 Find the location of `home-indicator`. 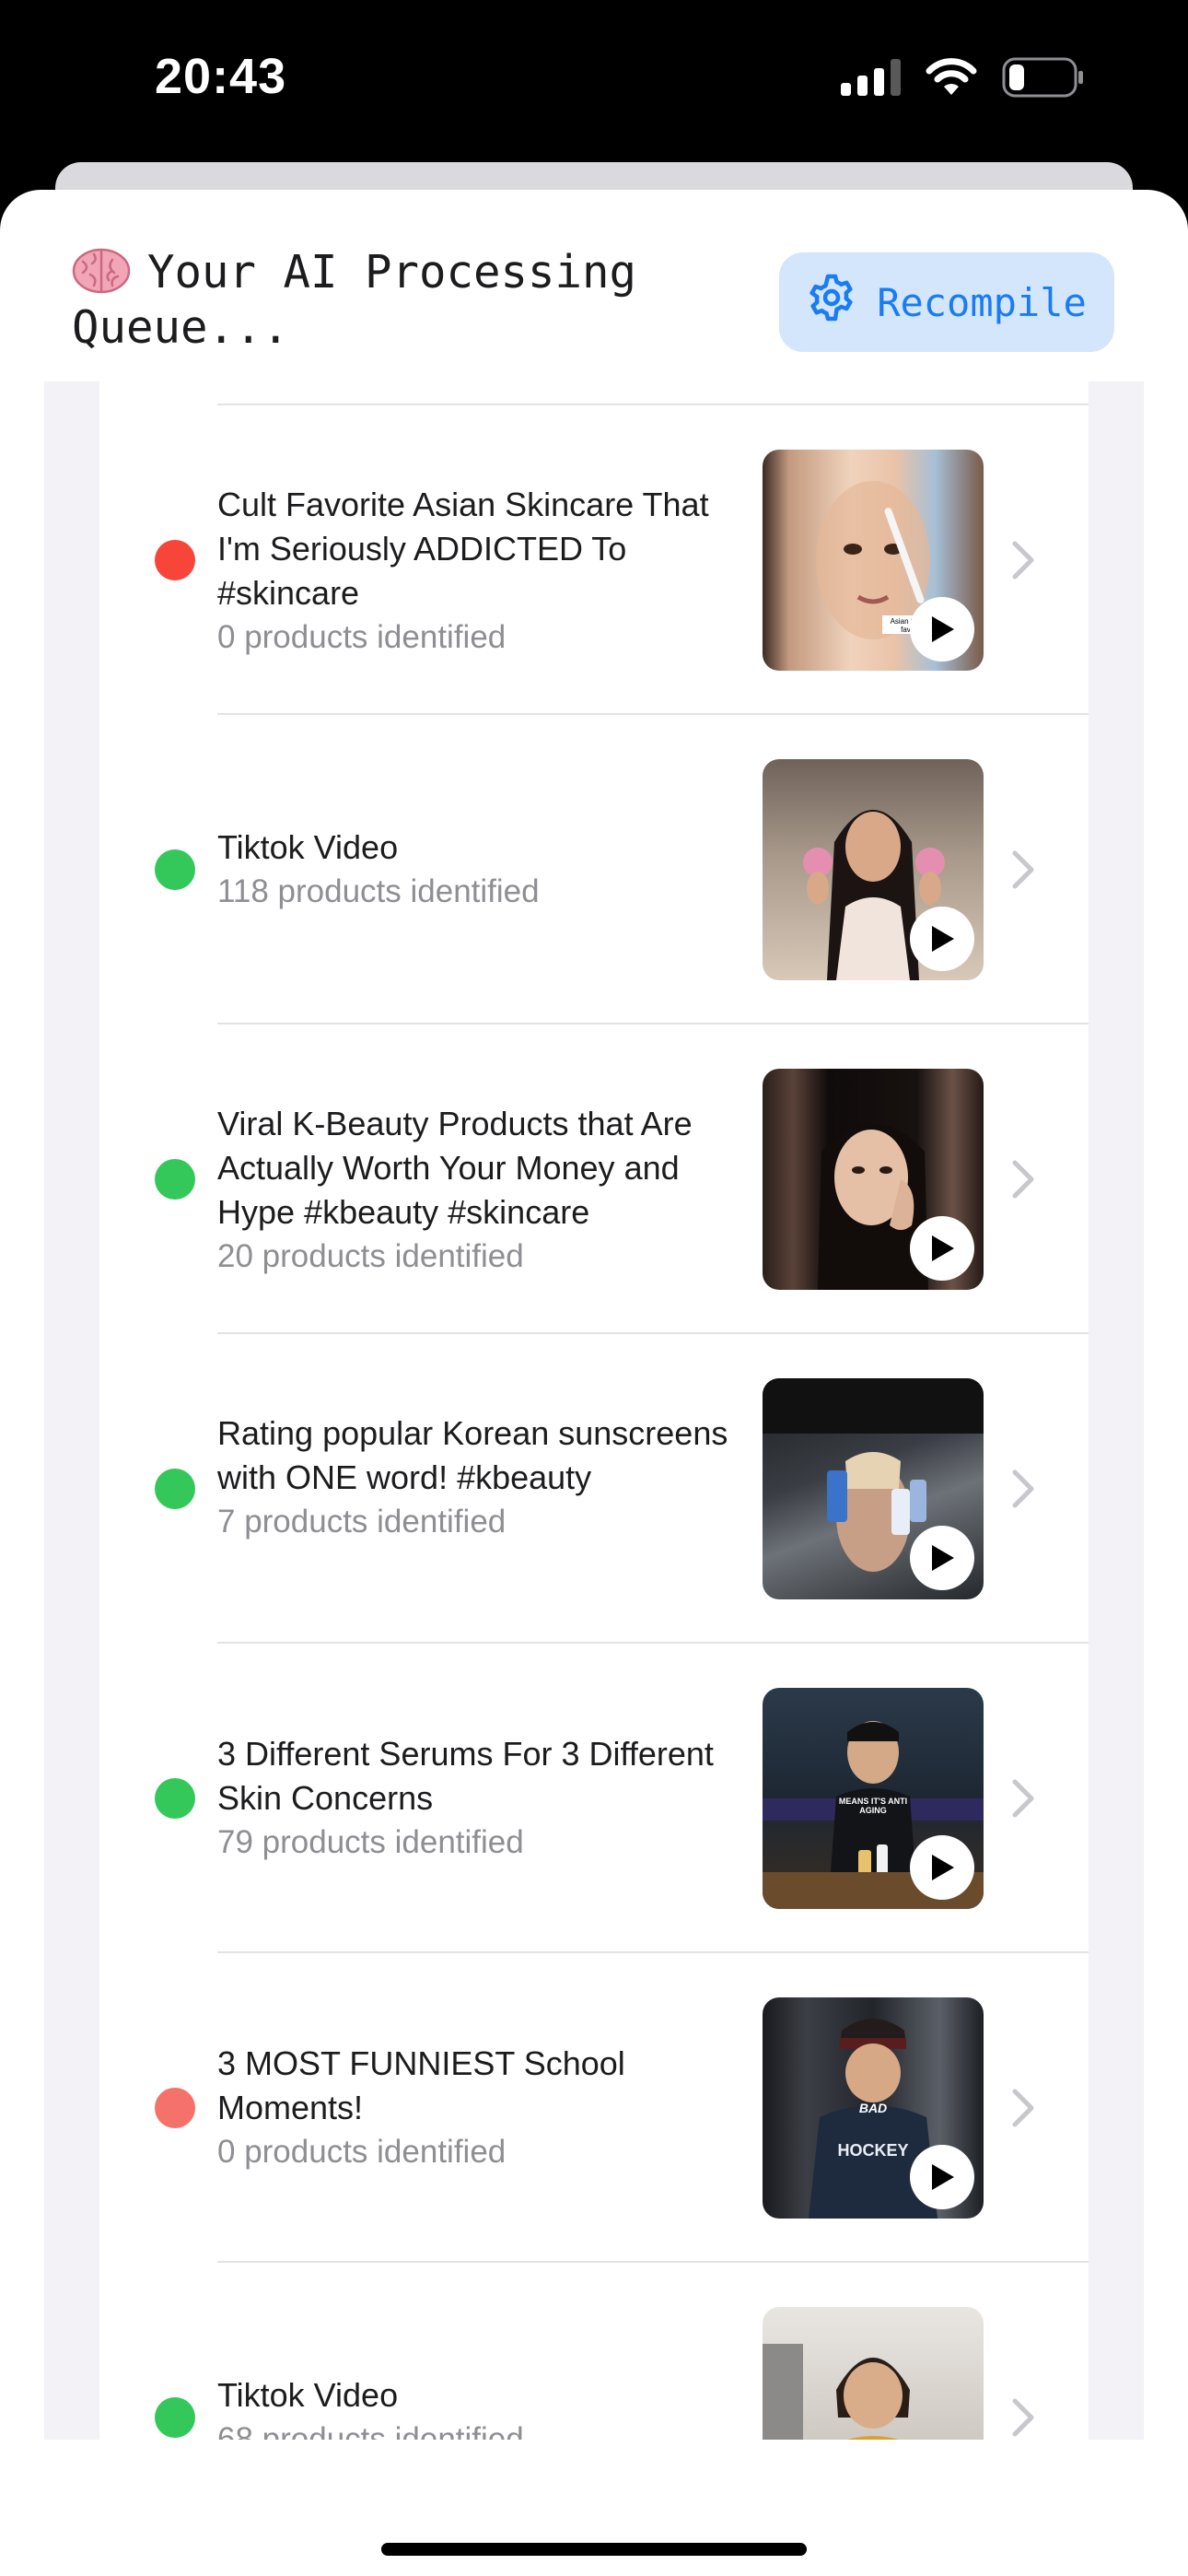

home-indicator is located at coordinates (594, 2549).